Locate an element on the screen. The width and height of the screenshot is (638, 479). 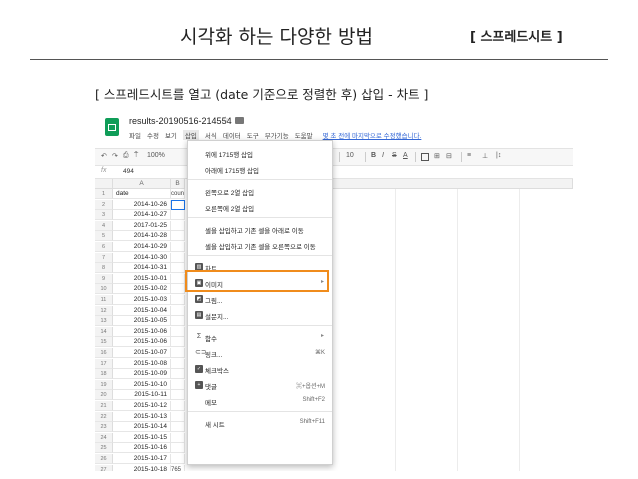
cell-date: 2014-10-27 is located at coordinates (142, 215).